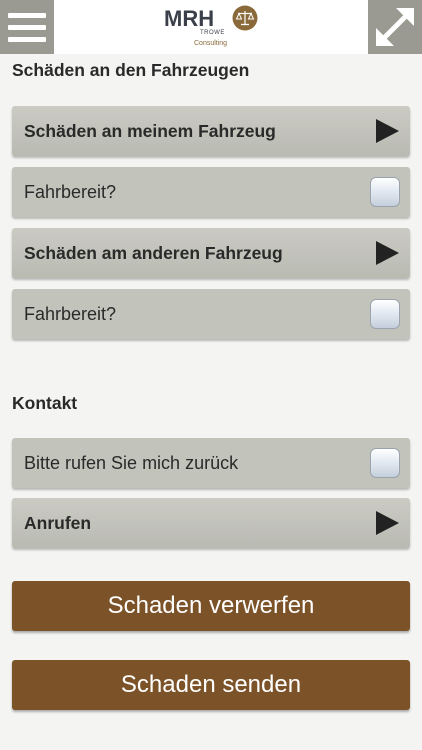 The width and height of the screenshot is (422, 750). Describe the element at coordinates (58, 523) in the screenshot. I see `row-label: Anrufen` at that location.